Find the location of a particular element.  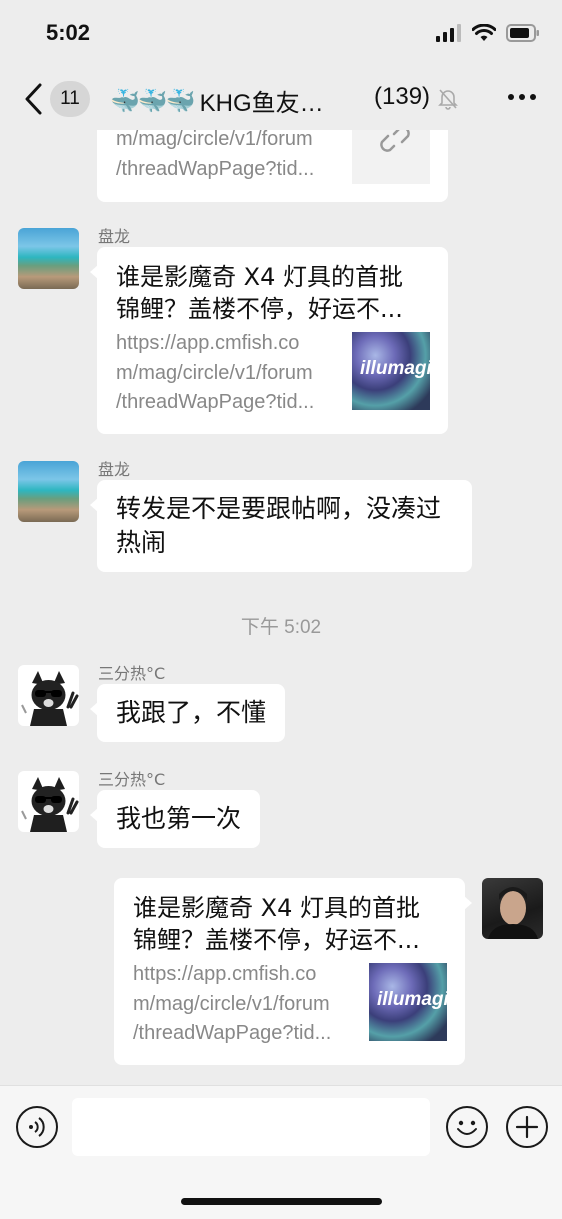

emoji-button is located at coordinates (467, 1127).